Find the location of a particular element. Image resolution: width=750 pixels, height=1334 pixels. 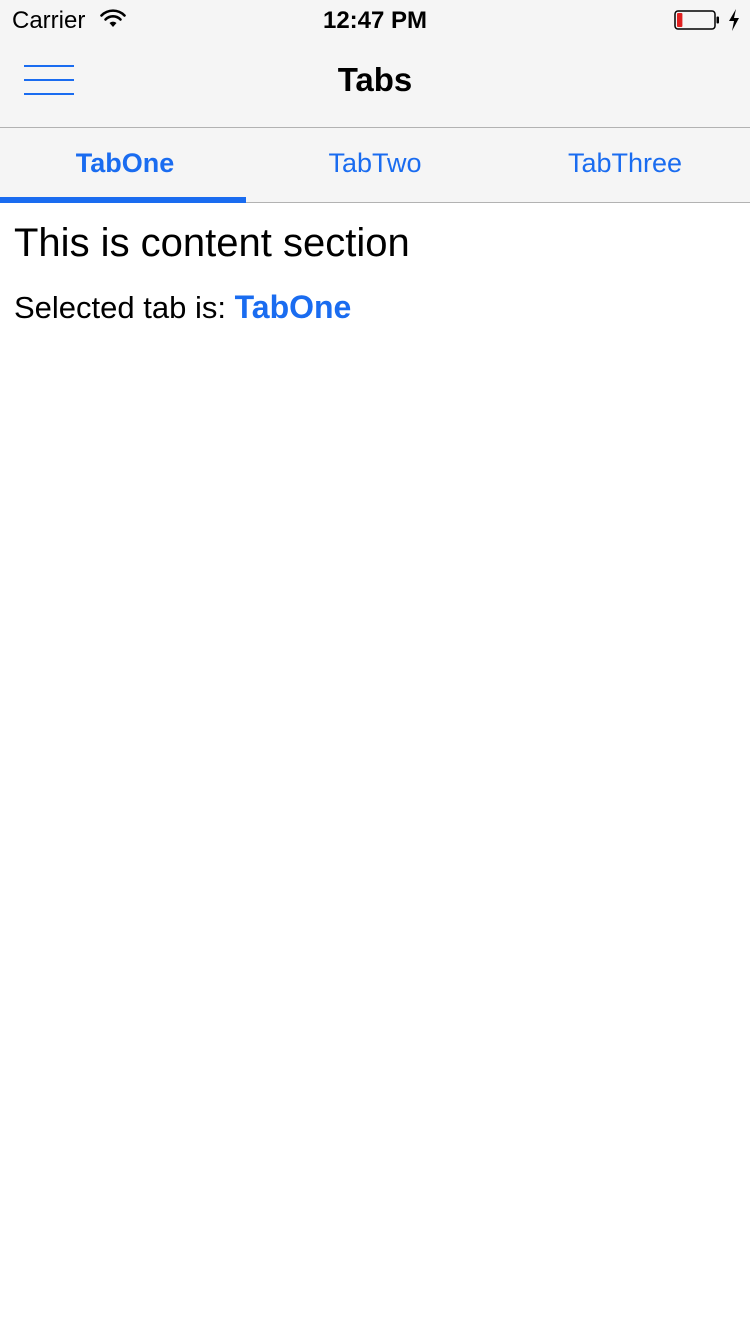

tab-selected-indicator is located at coordinates (123, 200).